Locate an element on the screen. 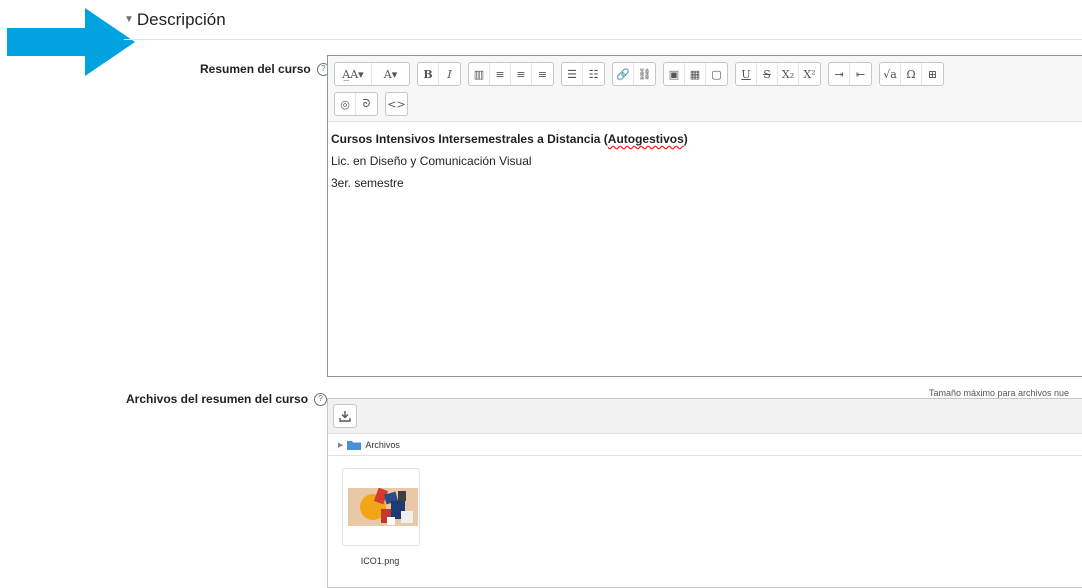 The width and height of the screenshot is (1082, 588). clipboard-icon: ▢ is located at coordinates (716, 74).